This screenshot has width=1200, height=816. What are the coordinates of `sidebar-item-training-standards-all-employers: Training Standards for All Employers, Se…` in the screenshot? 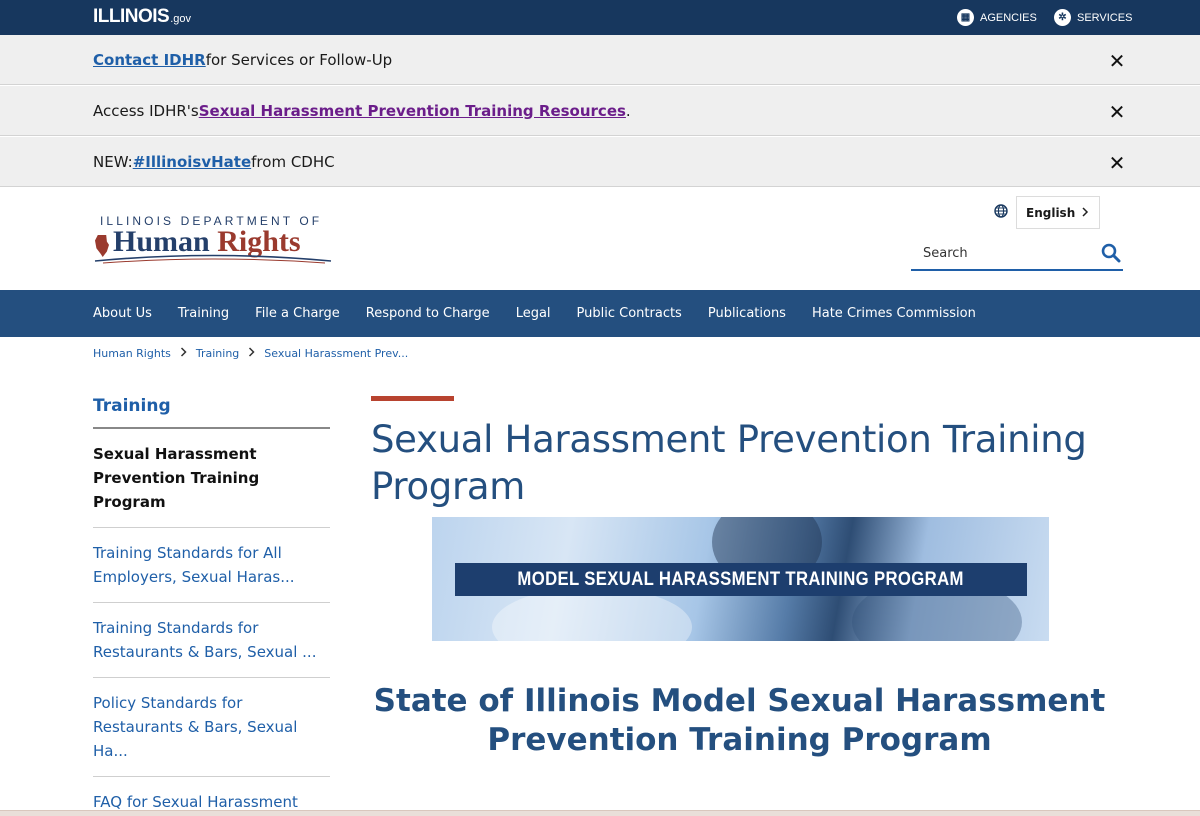 It's located at (211, 565).